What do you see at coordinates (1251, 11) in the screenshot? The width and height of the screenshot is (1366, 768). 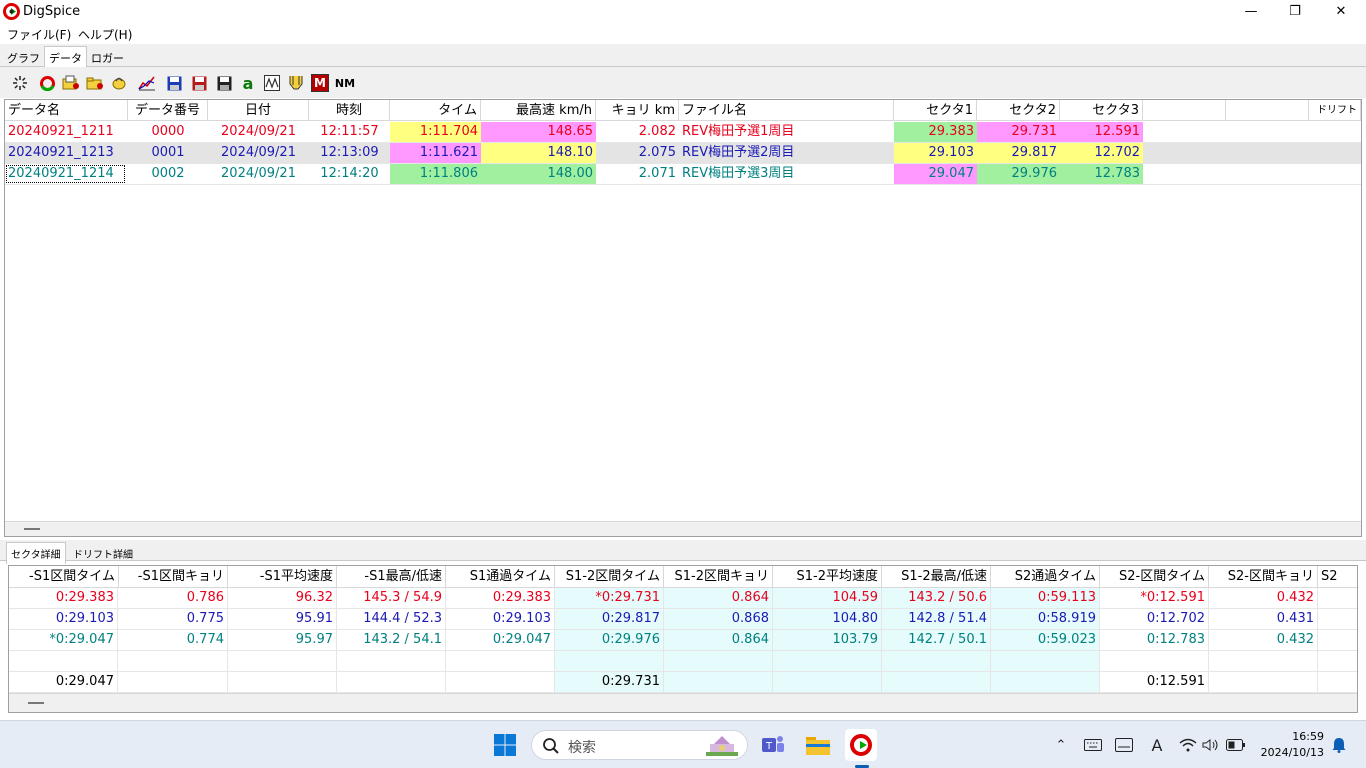 I see `minimize-button: —` at bounding box center [1251, 11].